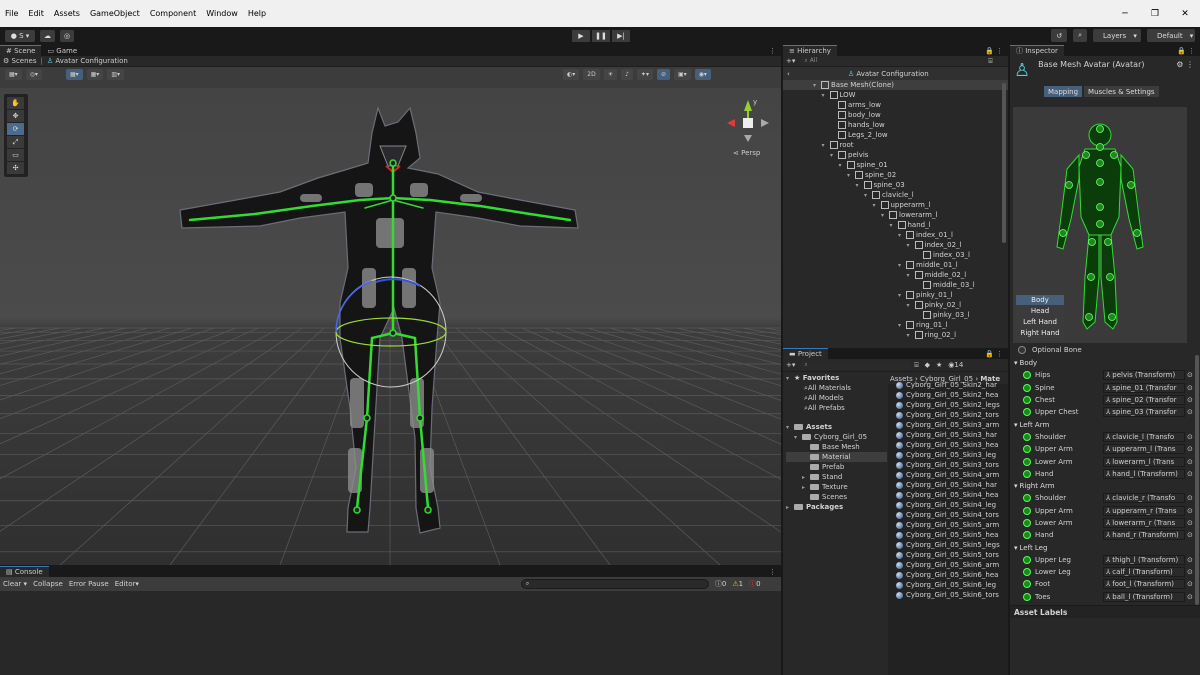 The height and width of the screenshot is (675, 1200). Describe the element at coordinates (571, 74) in the screenshot. I see `shading-dropdown: ◐▾` at that location.